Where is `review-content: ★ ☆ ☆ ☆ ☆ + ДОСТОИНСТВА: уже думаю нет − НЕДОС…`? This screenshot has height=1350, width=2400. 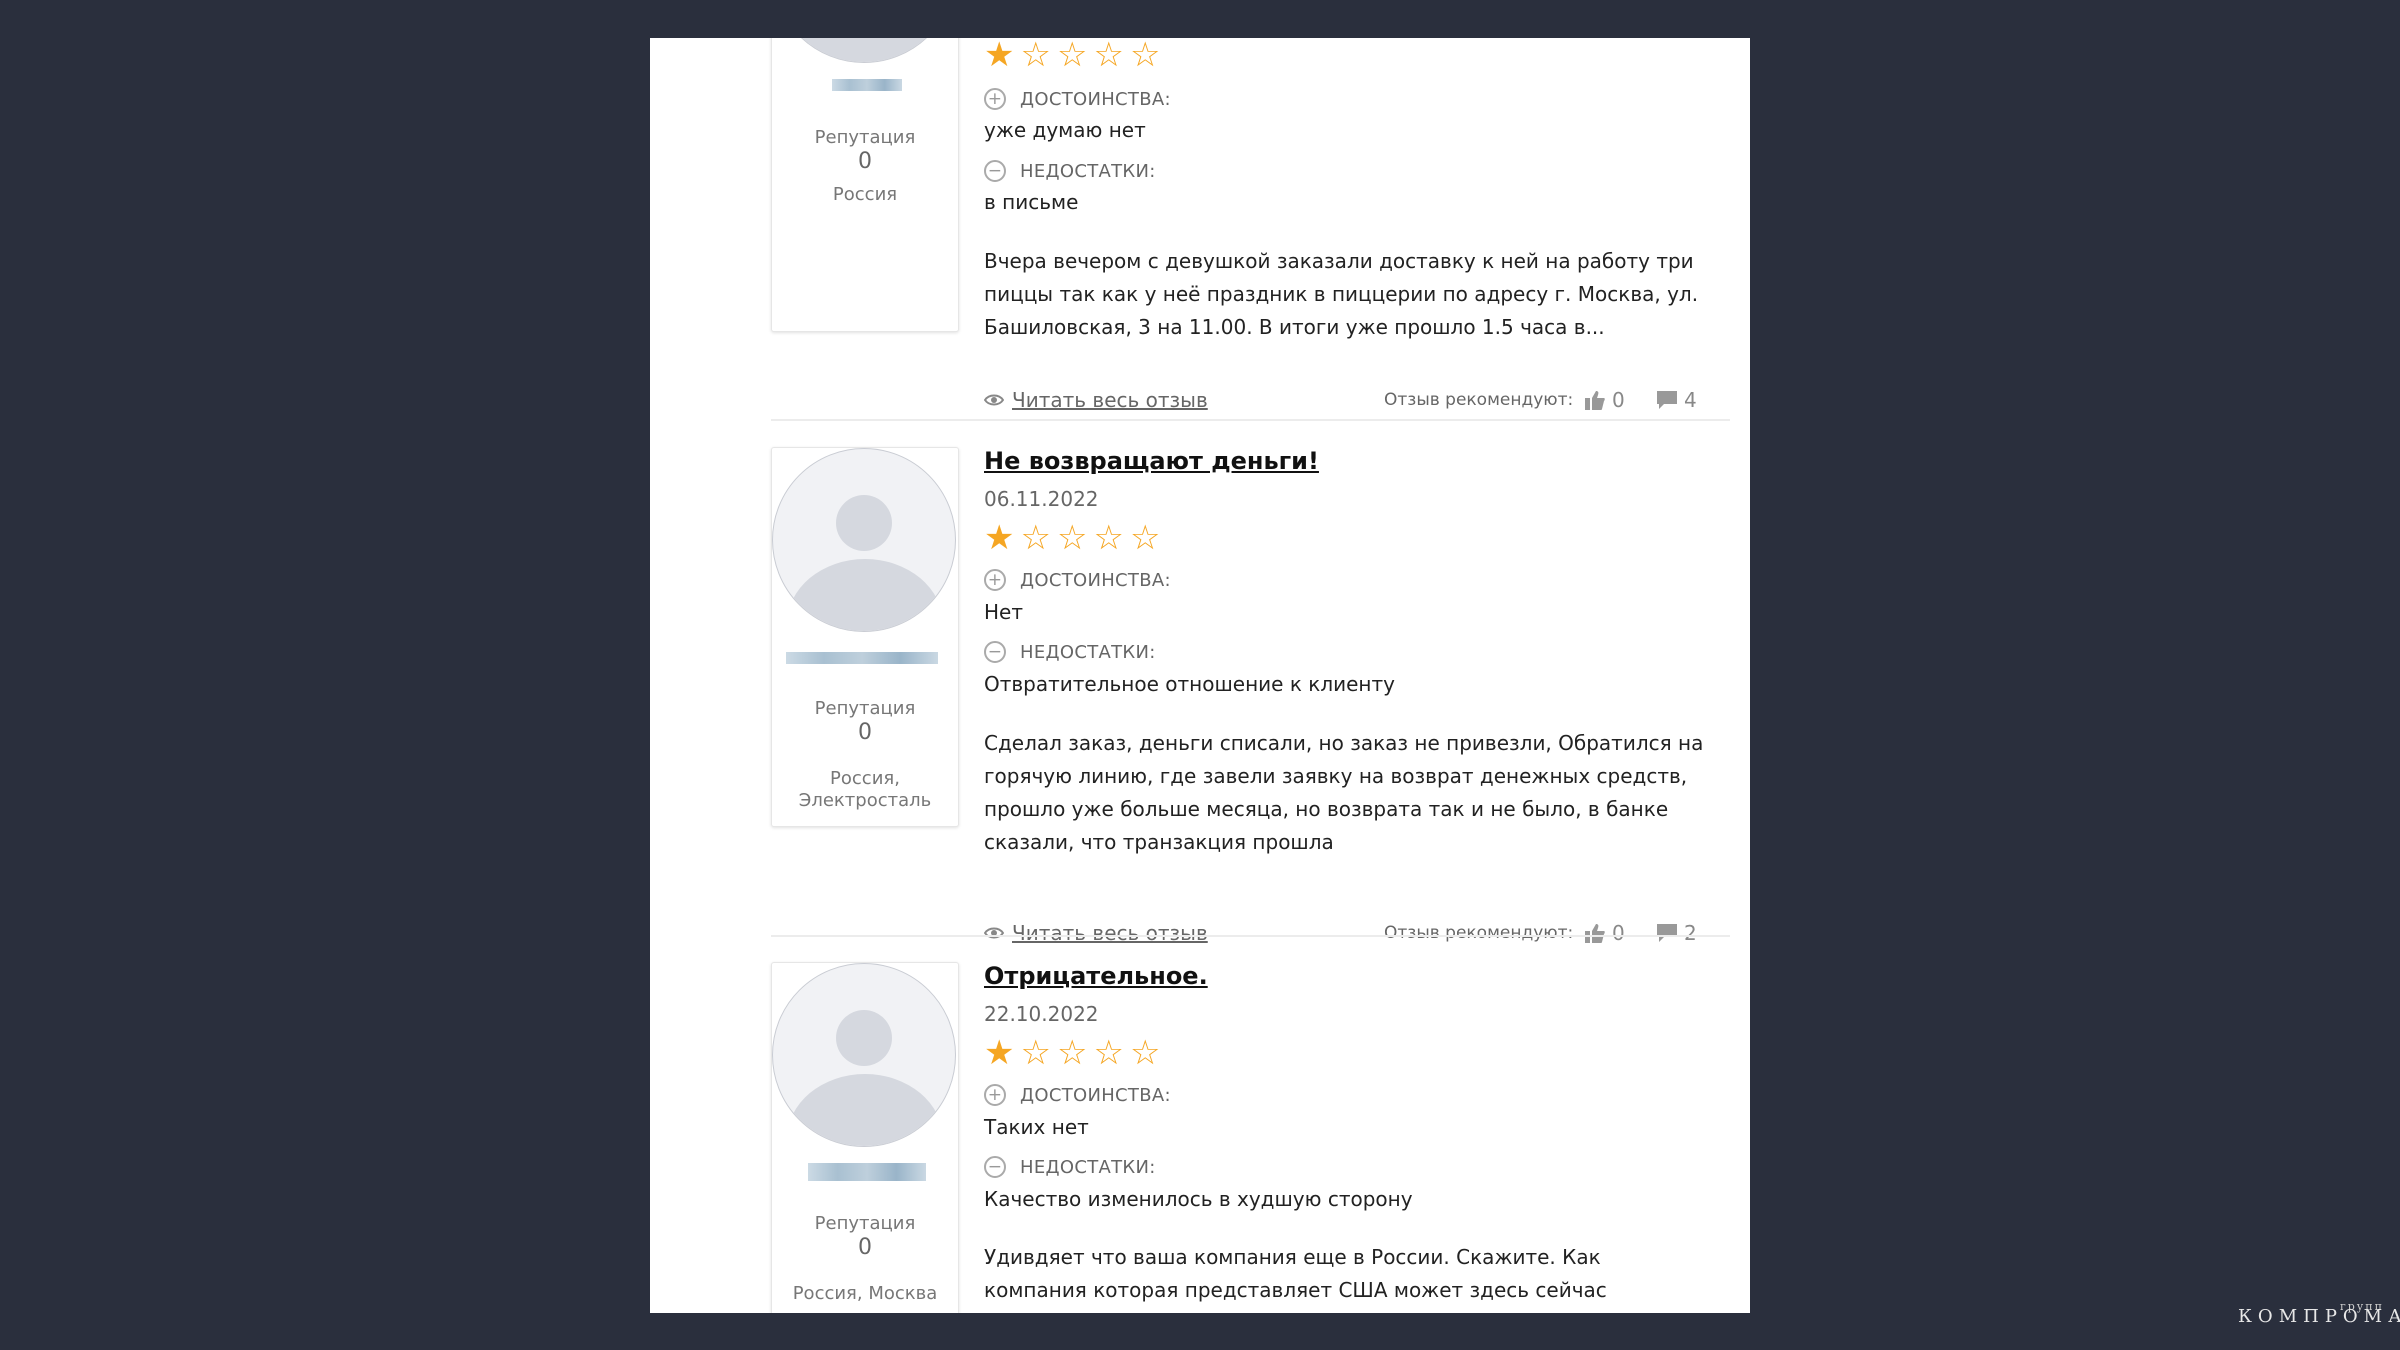
review-content: ★ ☆ ☆ ☆ ☆ + ДОСТОИНСТВА: уже думаю нет − НЕДОС… is located at coordinates (1344, 248).